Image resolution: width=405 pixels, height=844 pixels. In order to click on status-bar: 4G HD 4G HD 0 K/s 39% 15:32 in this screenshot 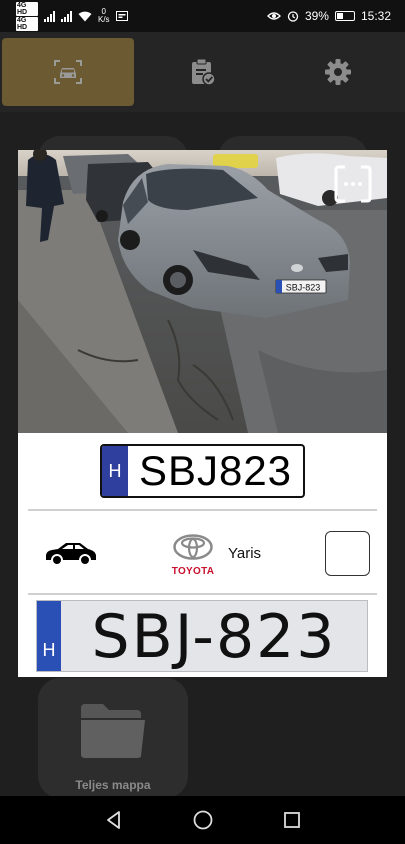, I will do `click(202, 16)`.